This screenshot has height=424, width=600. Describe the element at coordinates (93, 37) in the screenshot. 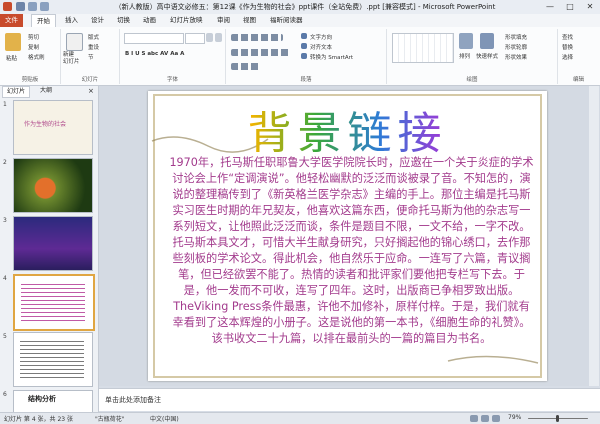

I see `layout-button: 版式` at that location.